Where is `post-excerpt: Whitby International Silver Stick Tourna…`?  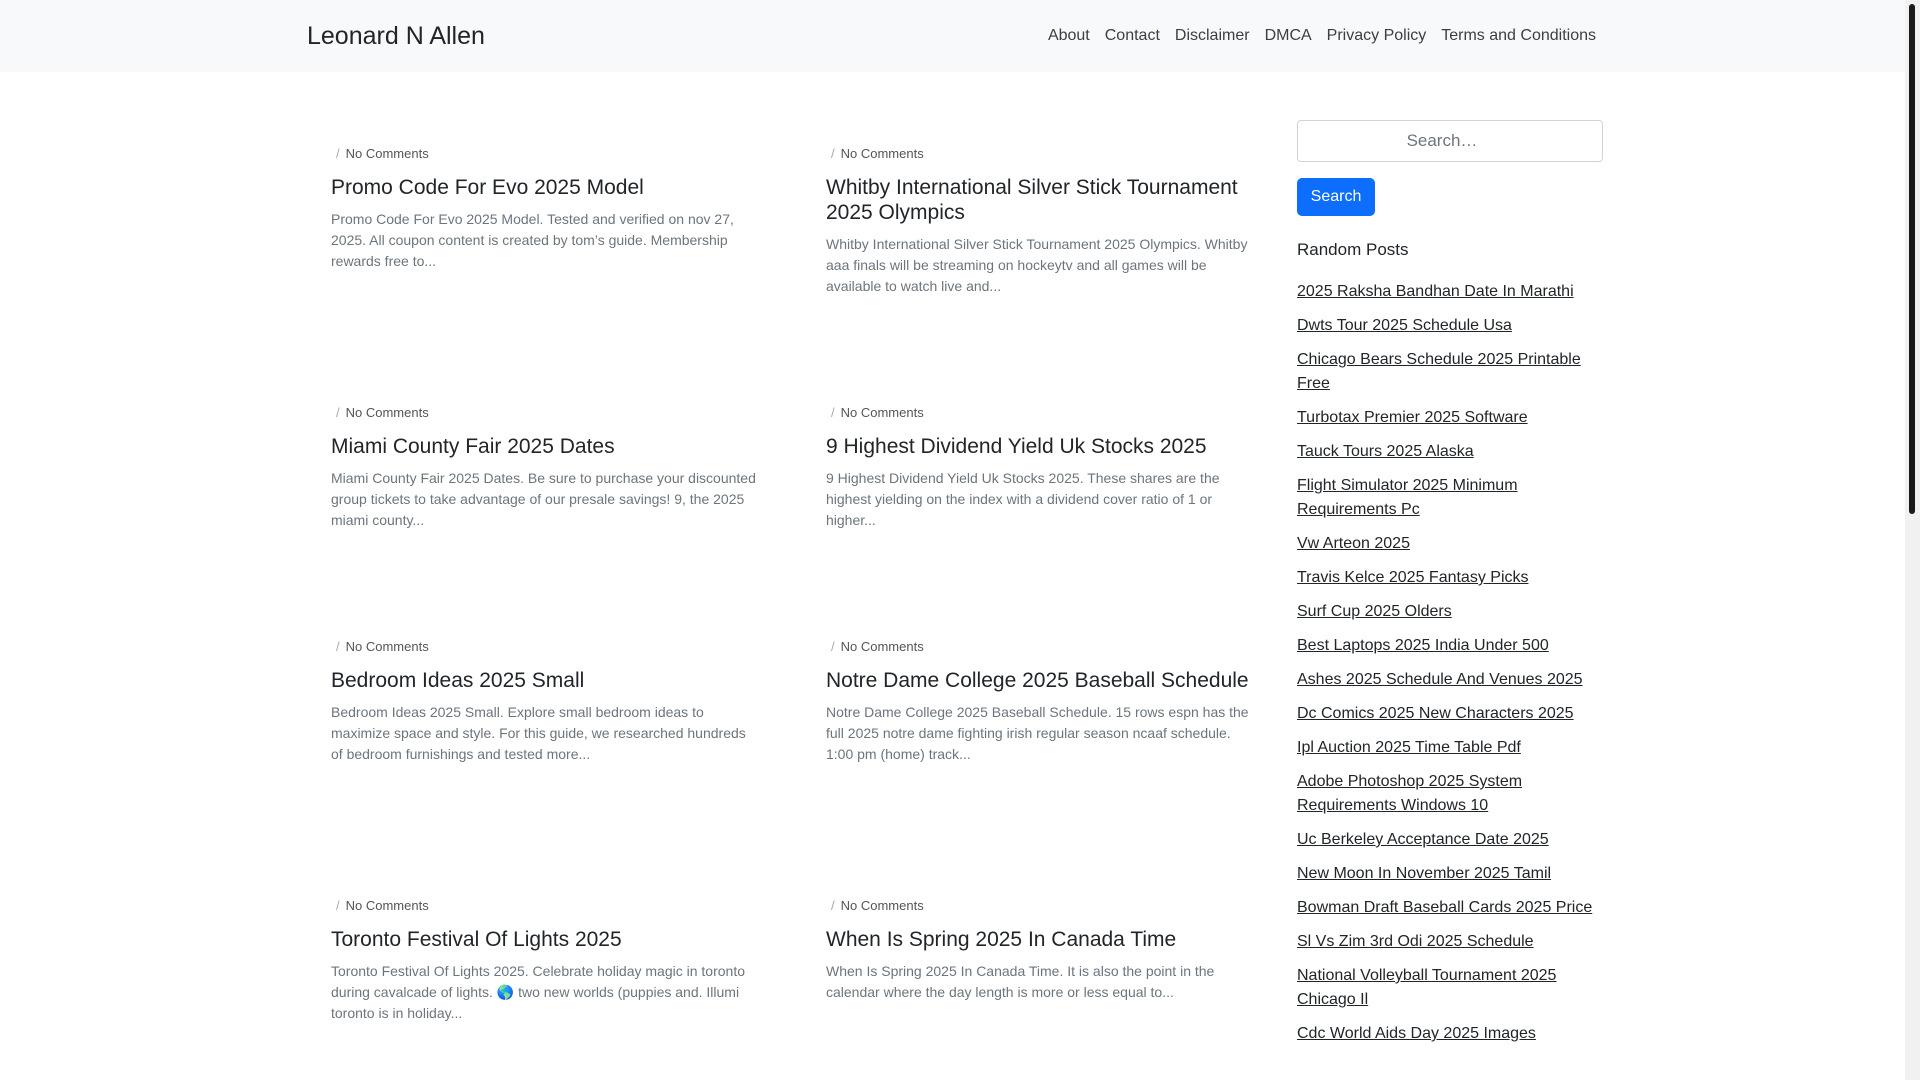
post-excerpt: Whitby International Silver Stick Tourna… is located at coordinates (1037, 265).